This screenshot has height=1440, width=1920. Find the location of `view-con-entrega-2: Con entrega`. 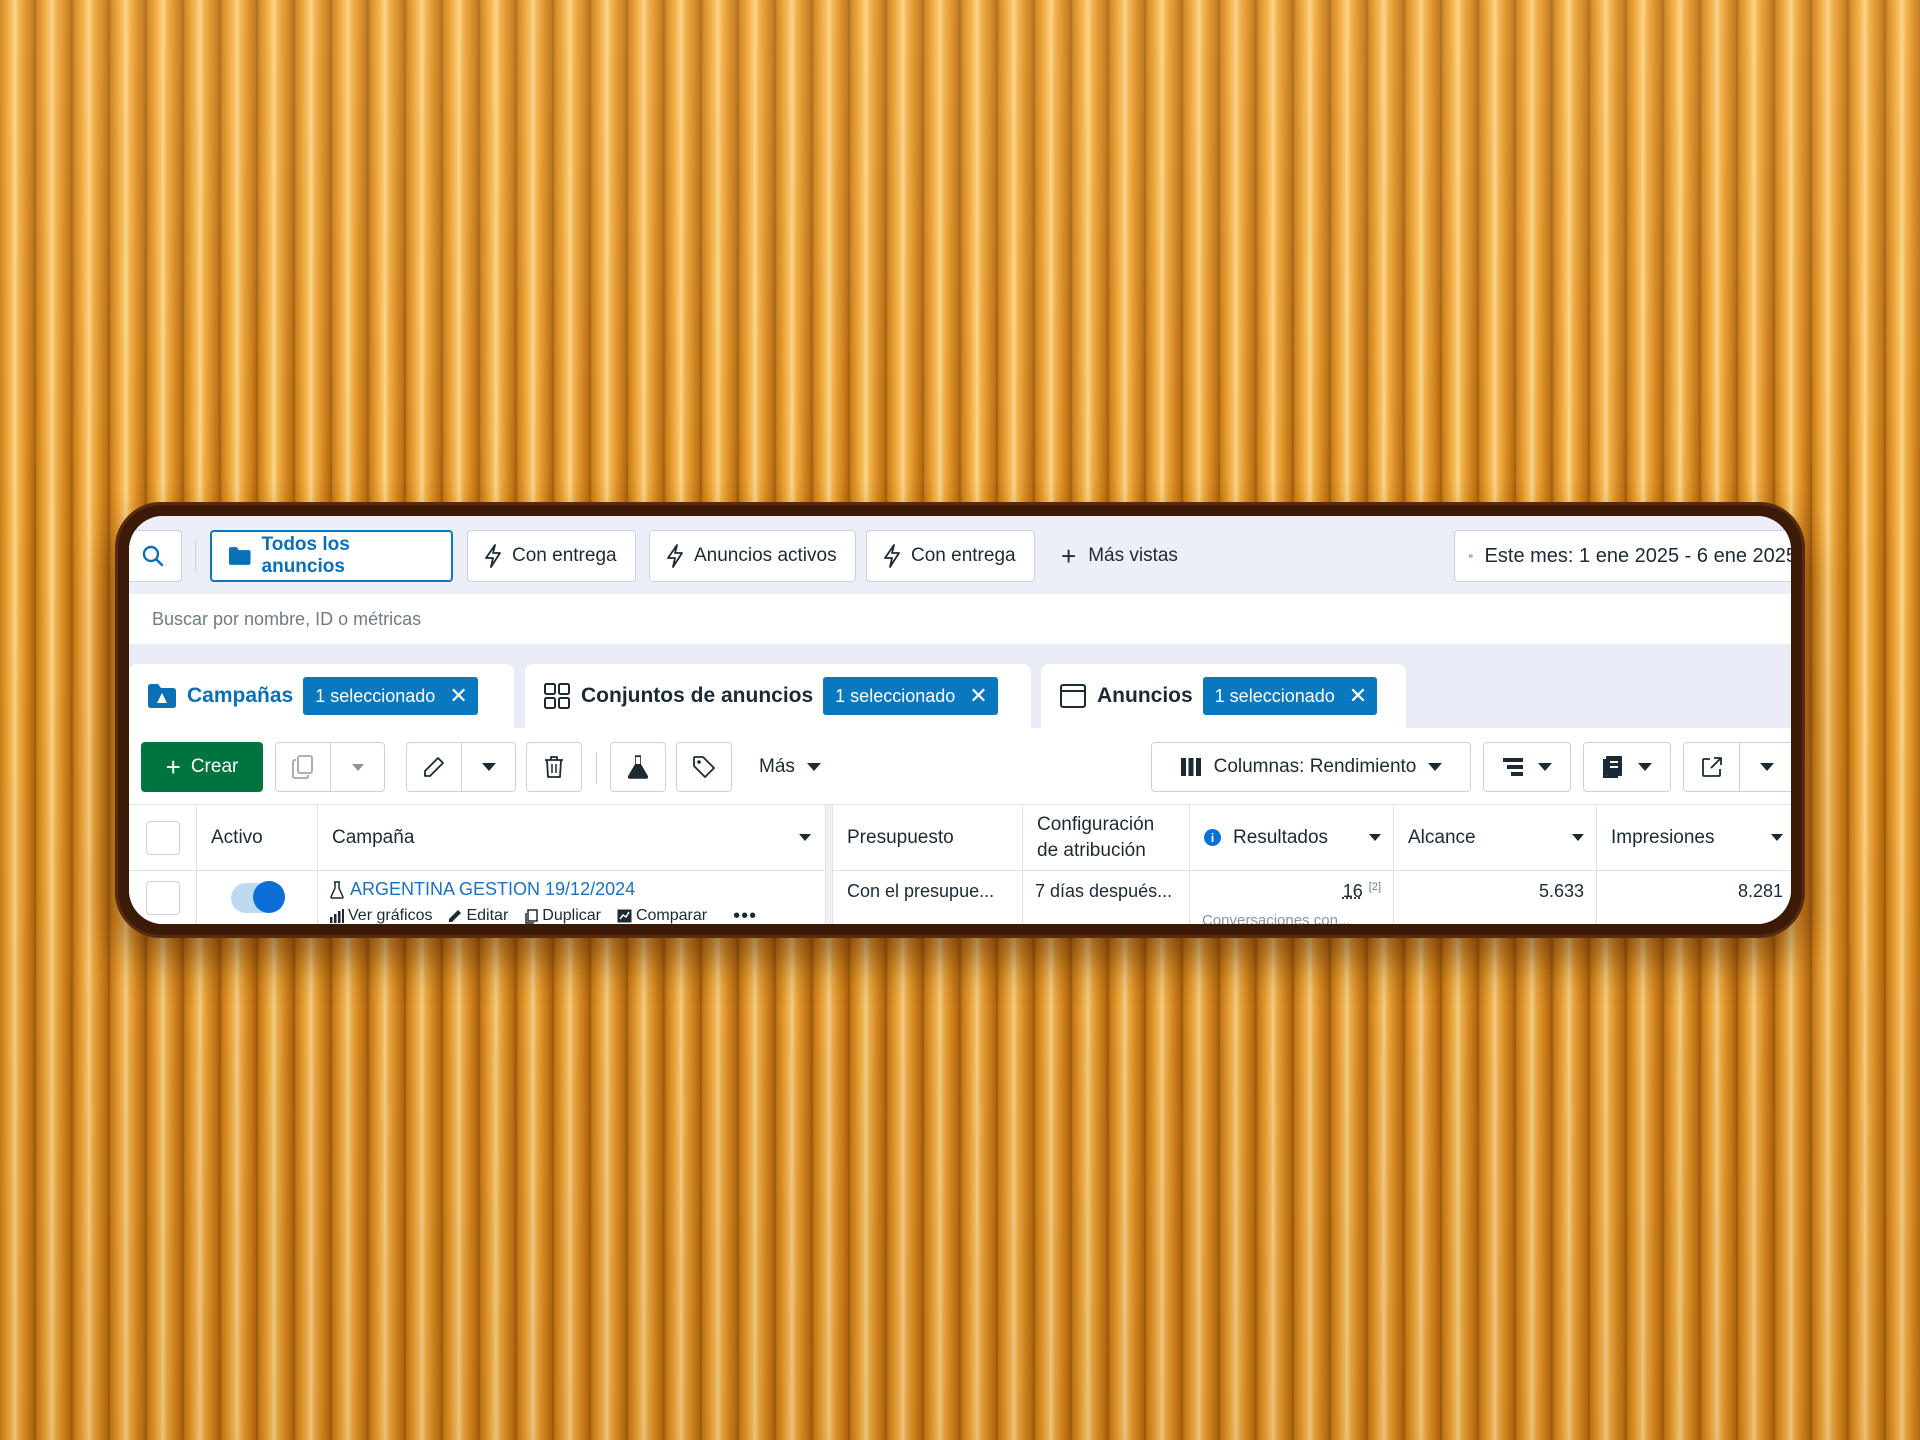

view-con-entrega-2: Con entrega is located at coordinates (950, 556).